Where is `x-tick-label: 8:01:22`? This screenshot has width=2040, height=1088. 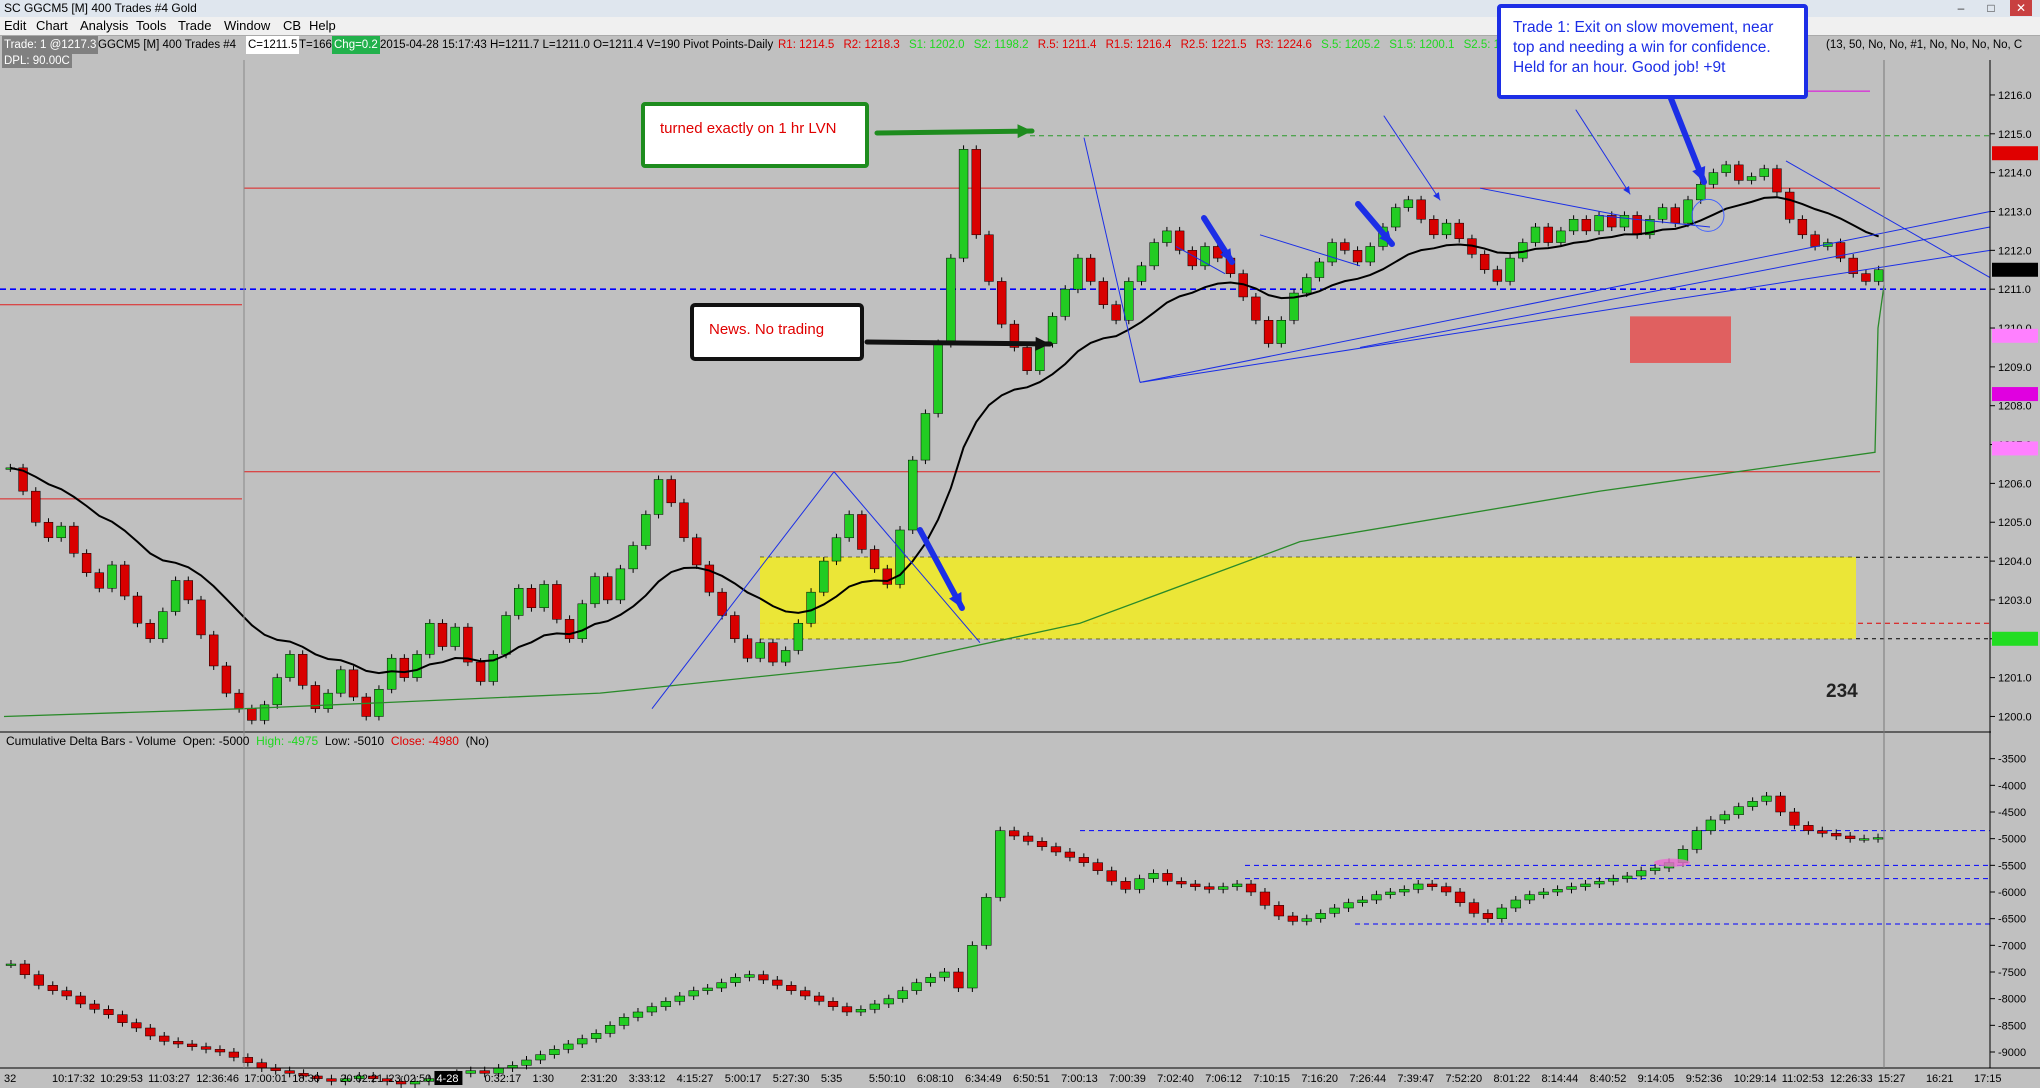
x-tick-label: 8:01:22 is located at coordinates (1512, 1079).